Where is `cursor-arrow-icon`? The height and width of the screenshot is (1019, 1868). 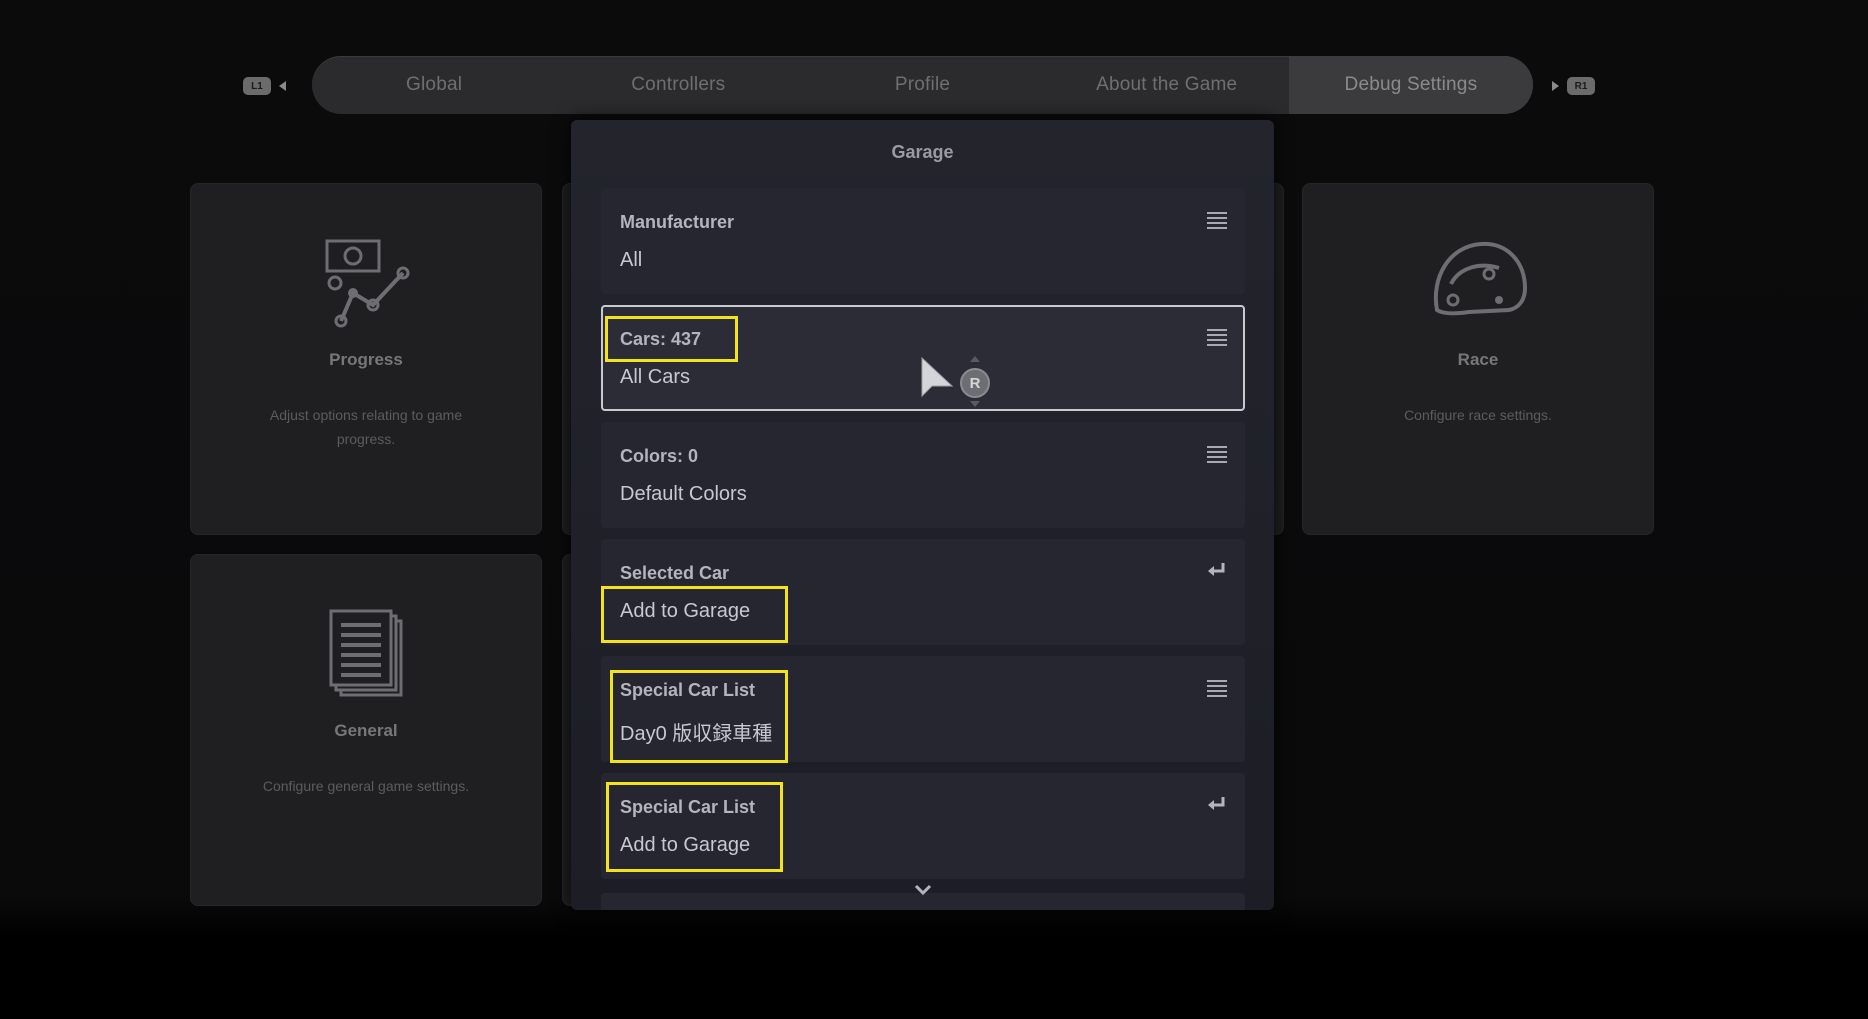
cursor-arrow-icon is located at coordinates (937, 377).